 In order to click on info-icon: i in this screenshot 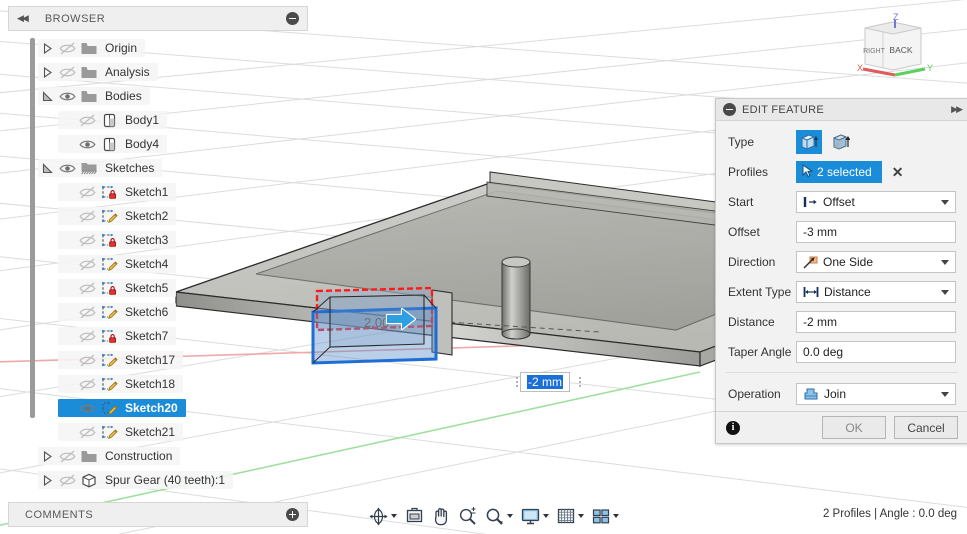, I will do `click(733, 427)`.